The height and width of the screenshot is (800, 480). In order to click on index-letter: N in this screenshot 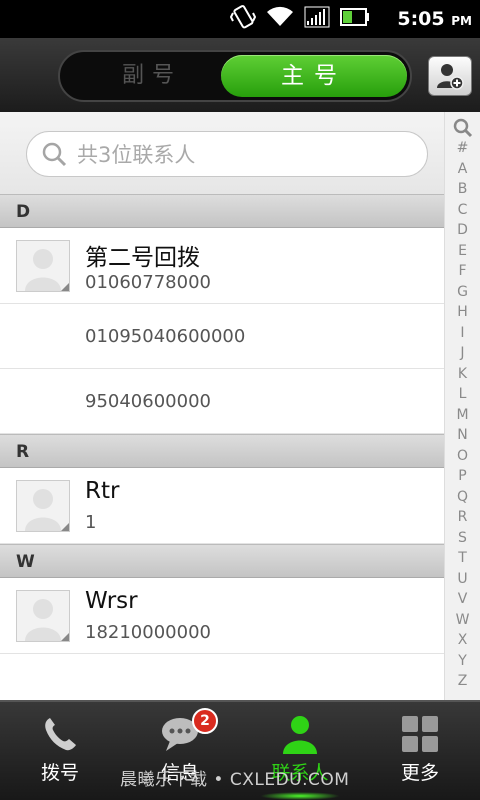, I will do `click(462, 435)`.